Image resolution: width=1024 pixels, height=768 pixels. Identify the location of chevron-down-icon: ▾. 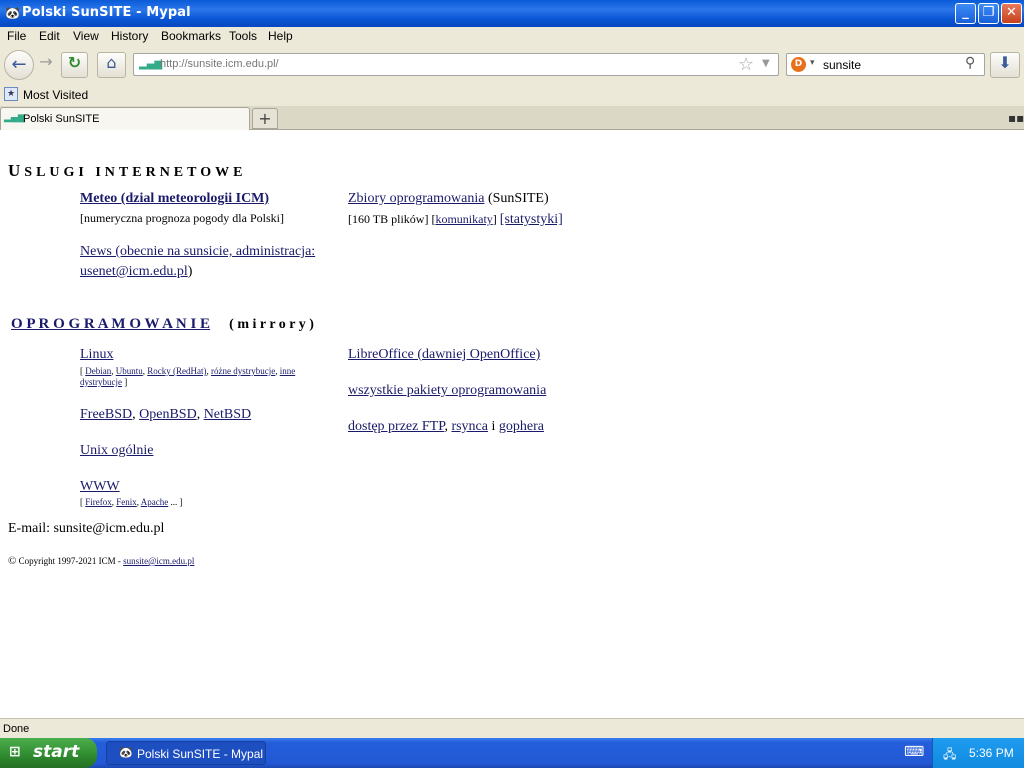
(812, 63).